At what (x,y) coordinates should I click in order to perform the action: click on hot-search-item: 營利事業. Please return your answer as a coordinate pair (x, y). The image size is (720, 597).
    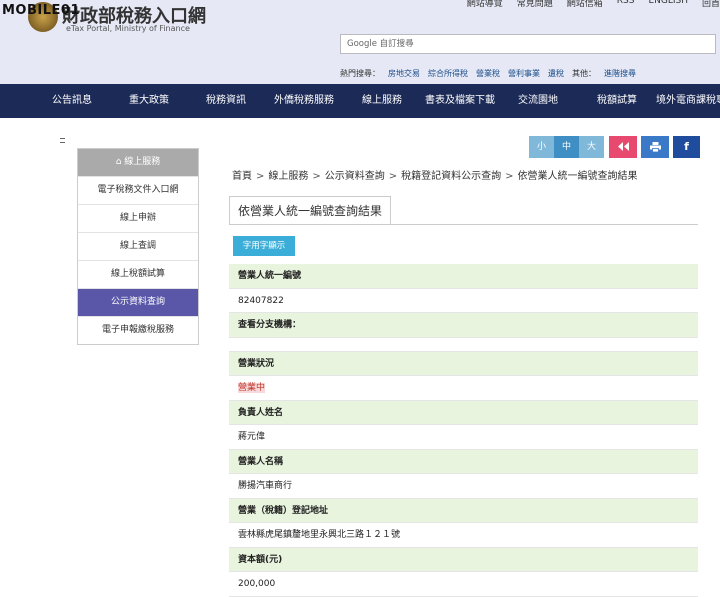
    Looking at the image, I should click on (524, 73).